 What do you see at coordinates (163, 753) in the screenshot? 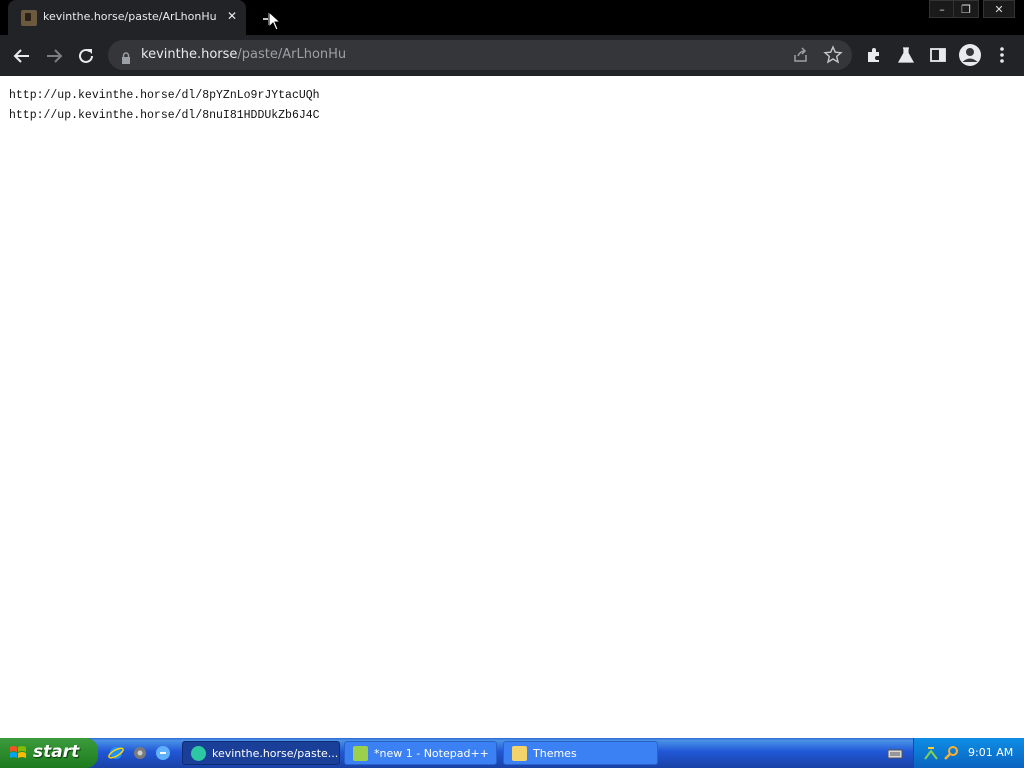
I see `show-desktop-icon` at bounding box center [163, 753].